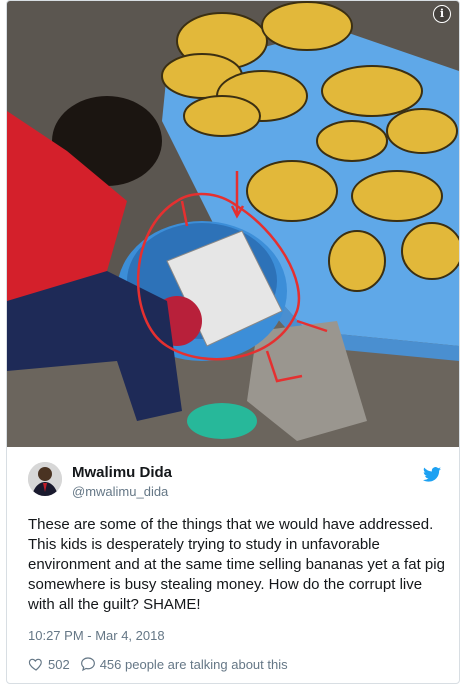  What do you see at coordinates (120, 491) in the screenshot?
I see `author-handle: @mwalimu_dida` at bounding box center [120, 491].